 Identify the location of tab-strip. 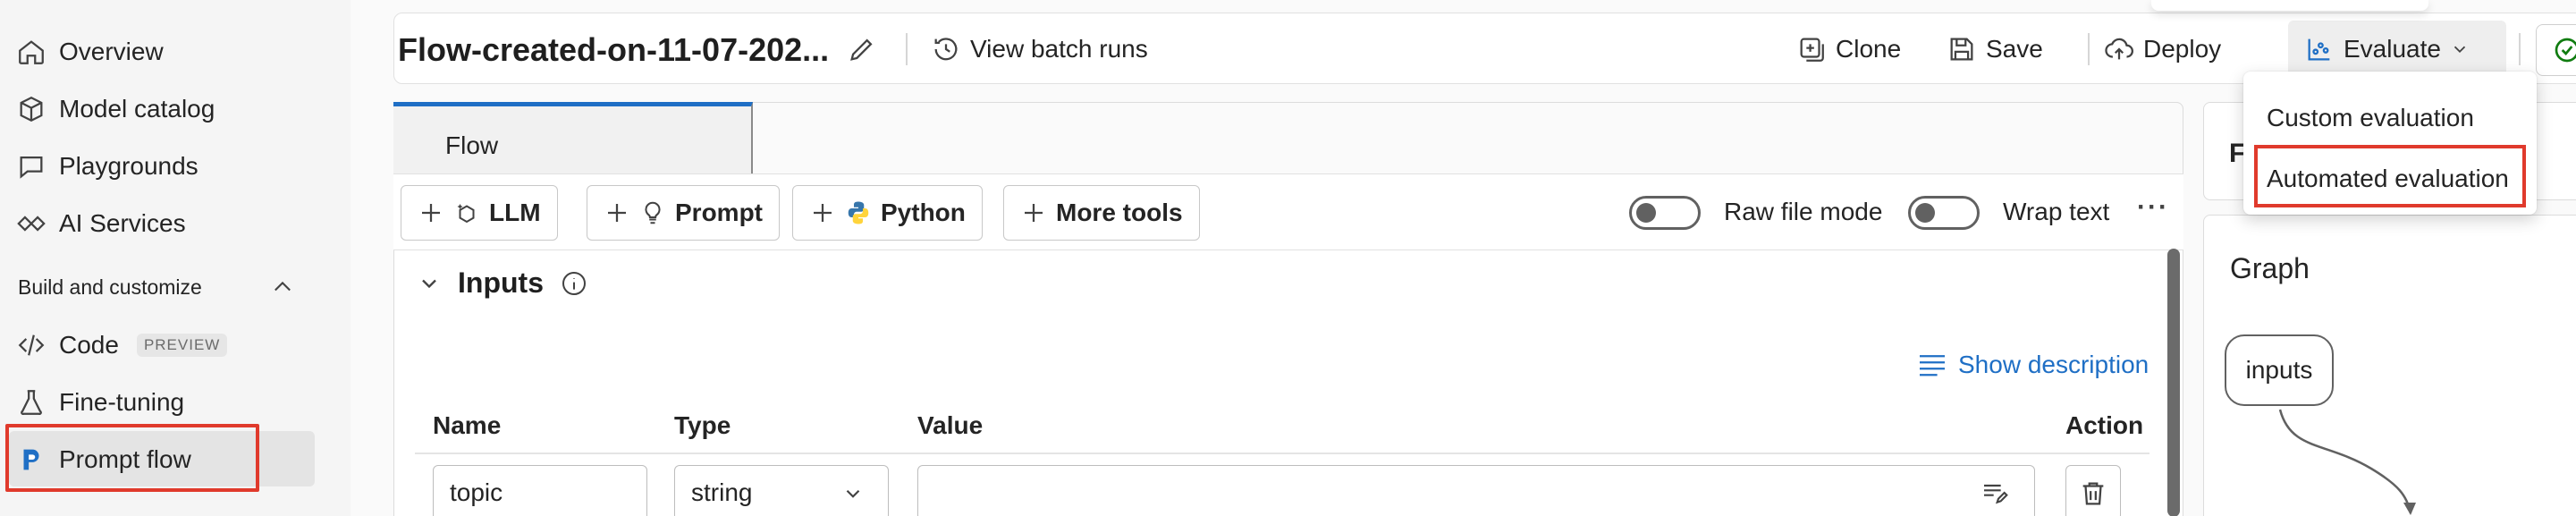
(1468, 137).